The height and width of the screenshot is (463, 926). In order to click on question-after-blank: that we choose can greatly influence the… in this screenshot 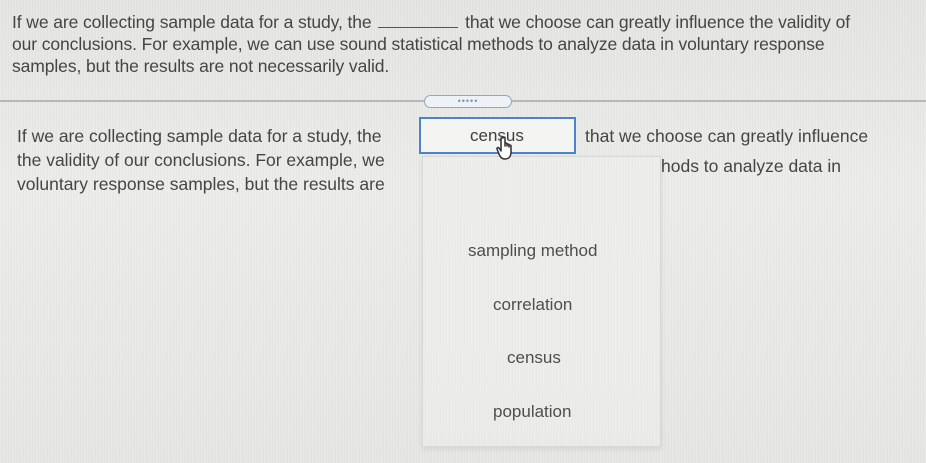, I will do `click(657, 22)`.